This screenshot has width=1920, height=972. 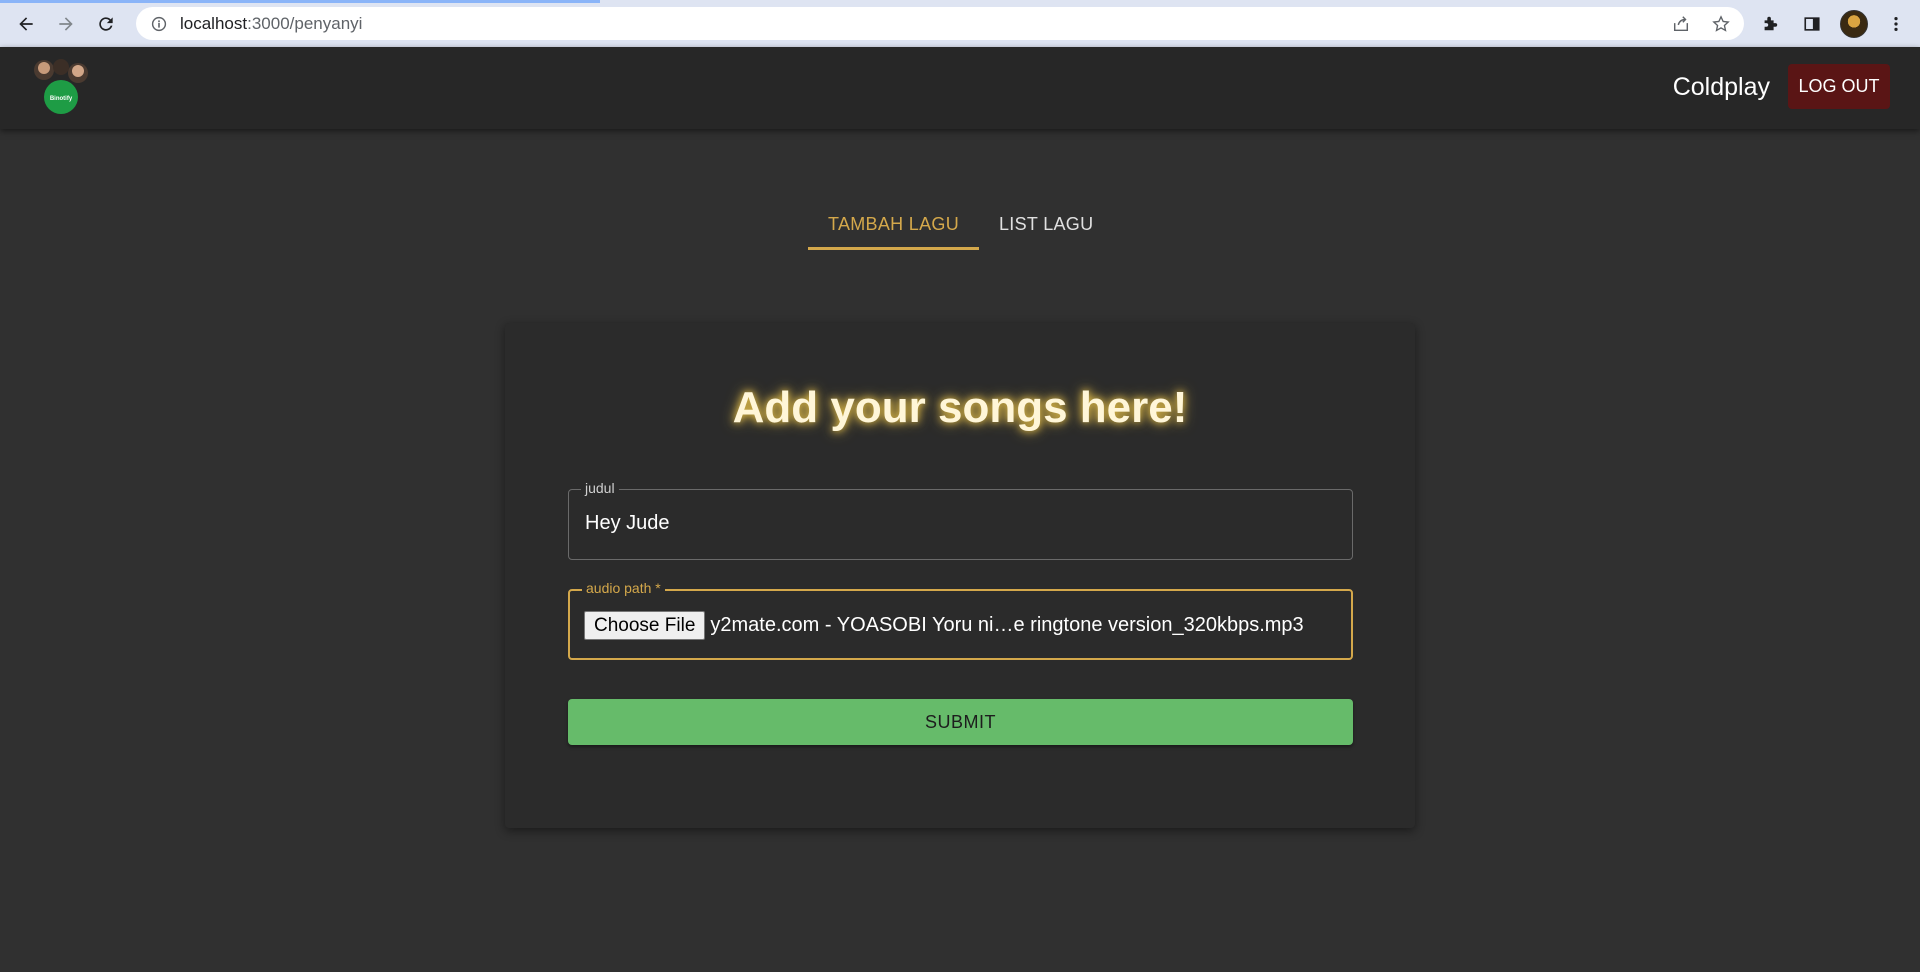 What do you see at coordinates (960, 520) in the screenshot?
I see `judul-field: judul Hey Jude` at bounding box center [960, 520].